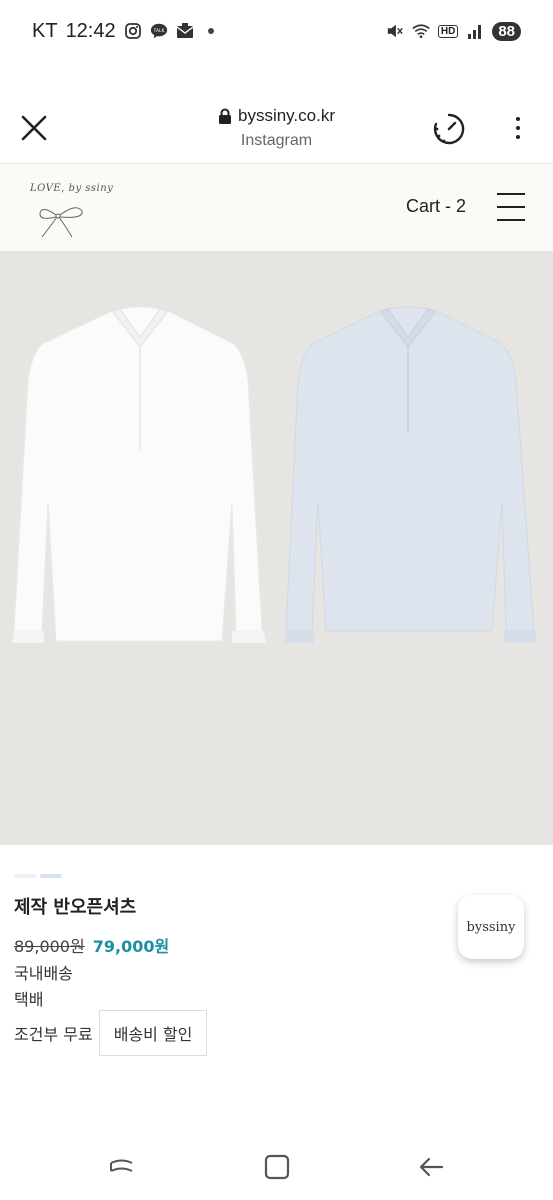 The image size is (553, 1200). Describe the element at coordinates (225, 116) in the screenshot. I see `lock-icon` at that location.